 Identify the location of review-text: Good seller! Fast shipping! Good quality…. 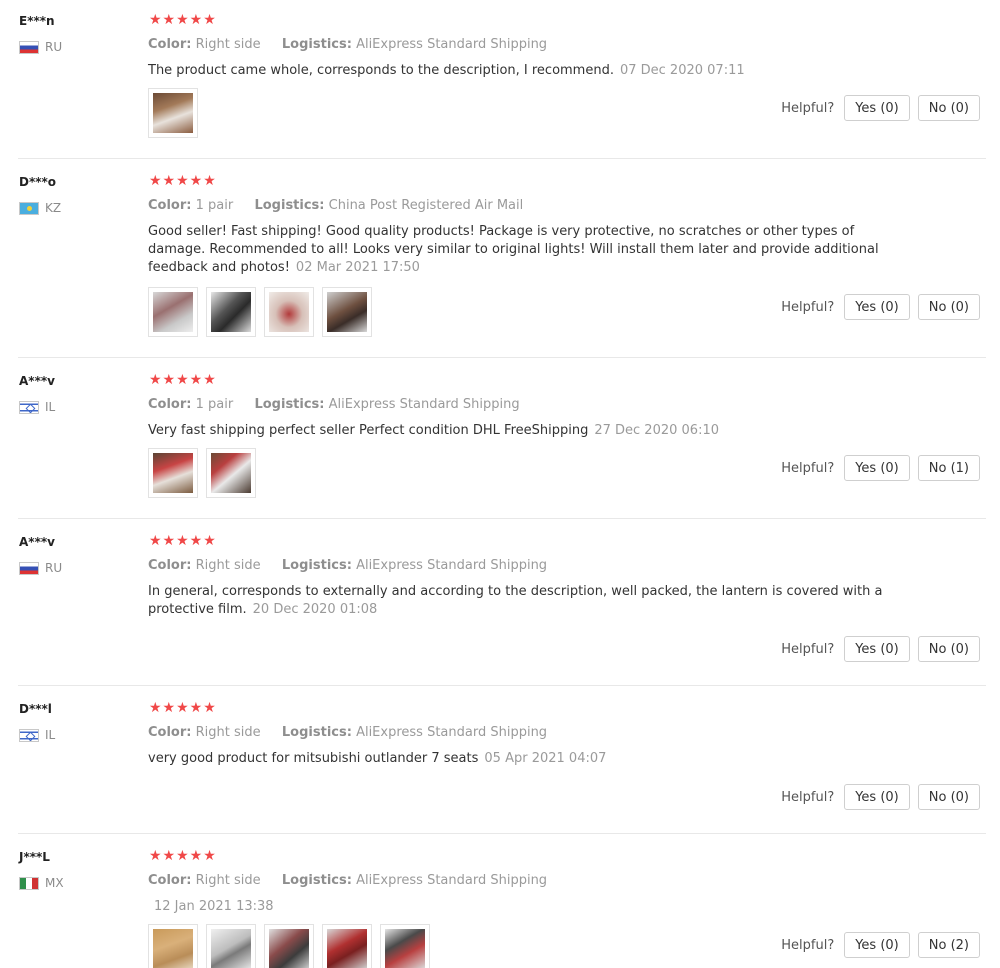
(513, 249).